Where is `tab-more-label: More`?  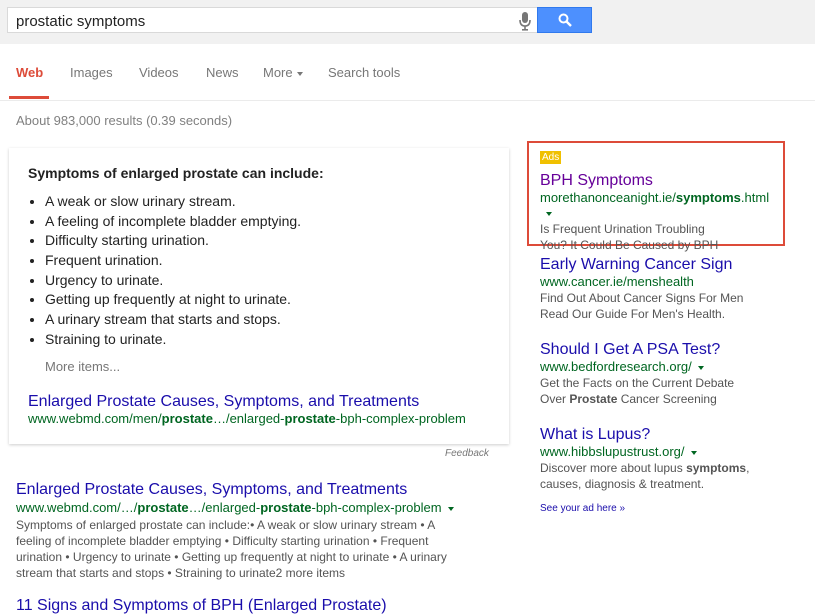 tab-more-label: More is located at coordinates (278, 72).